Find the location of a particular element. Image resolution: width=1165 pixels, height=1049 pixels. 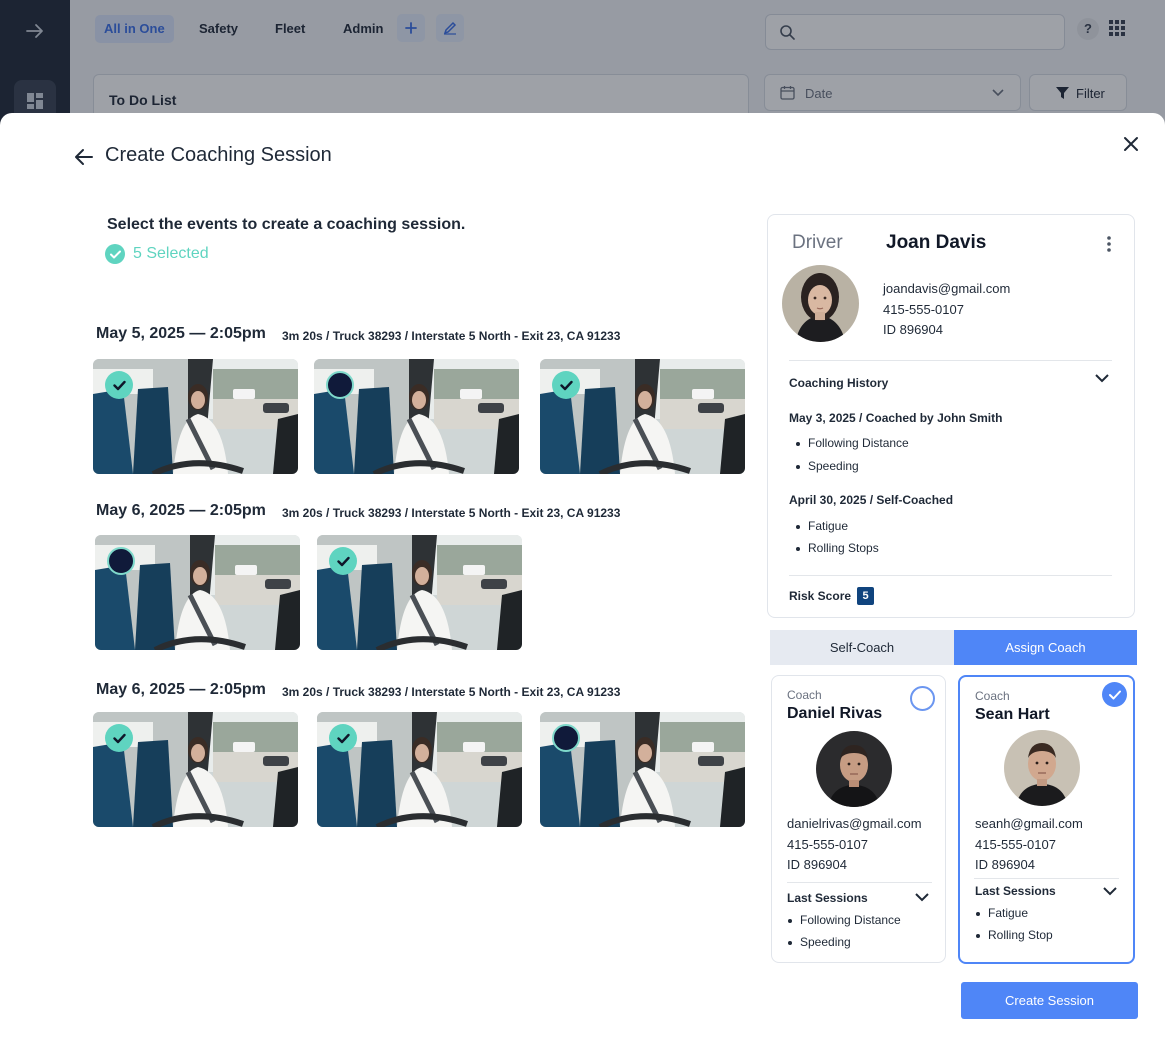

history-item: Rolling Stops is located at coordinates (837, 548).